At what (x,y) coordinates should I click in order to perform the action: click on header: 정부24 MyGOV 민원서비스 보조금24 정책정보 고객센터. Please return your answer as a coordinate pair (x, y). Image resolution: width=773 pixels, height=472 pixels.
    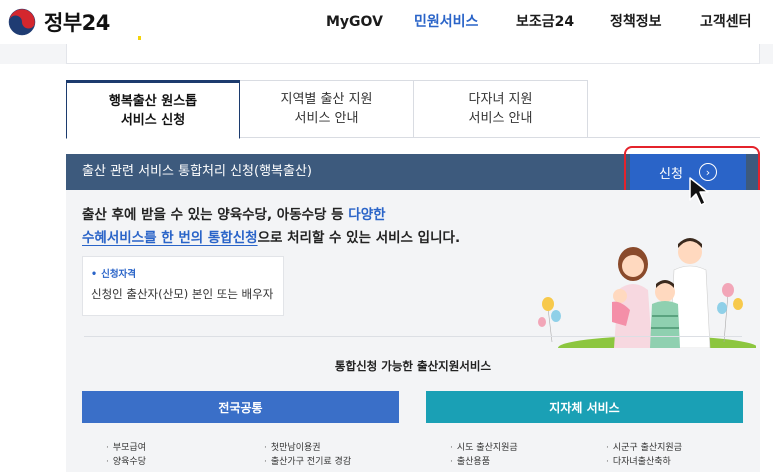
    Looking at the image, I should click on (386, 22).